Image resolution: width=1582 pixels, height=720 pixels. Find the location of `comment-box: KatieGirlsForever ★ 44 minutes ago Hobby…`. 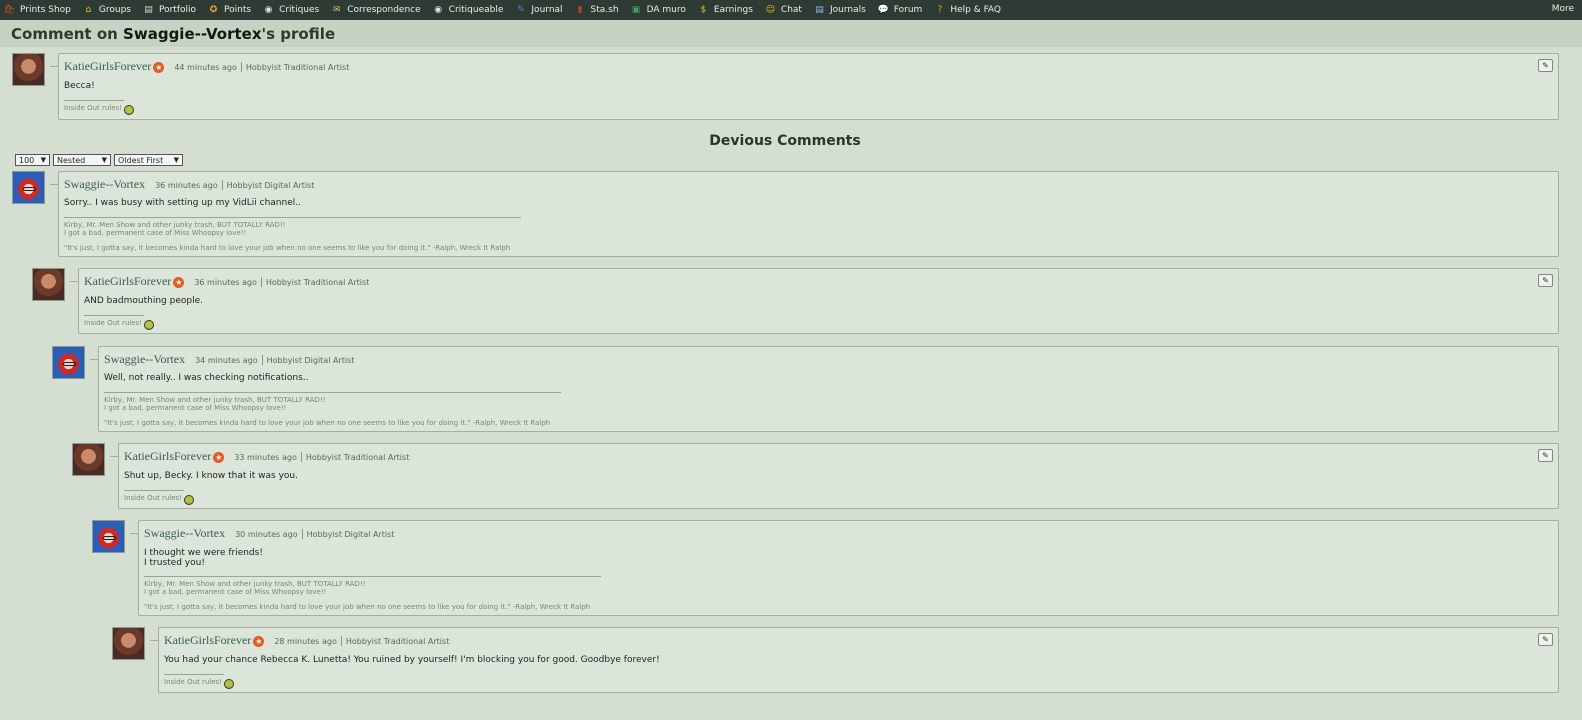

comment-box: KatieGirlsForever ★ 44 minutes ago Hobby… is located at coordinates (804, 86).